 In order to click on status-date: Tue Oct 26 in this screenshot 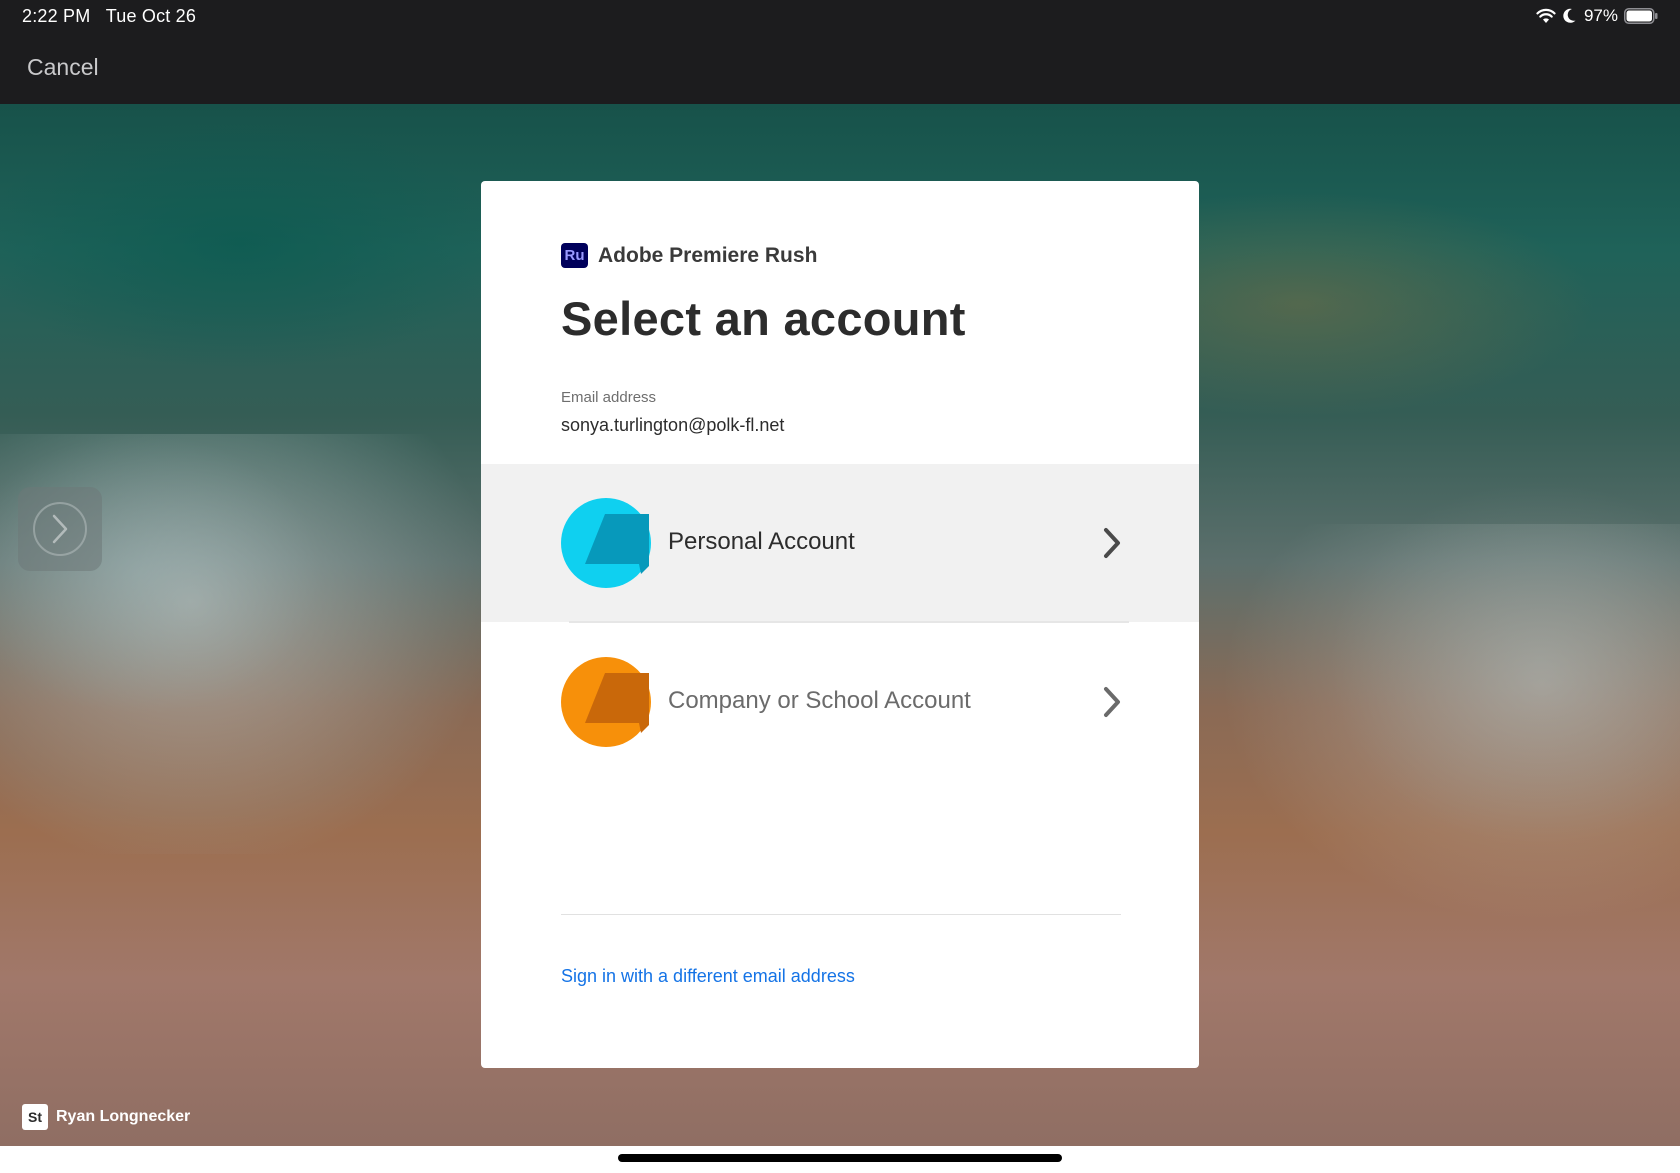, I will do `click(151, 16)`.